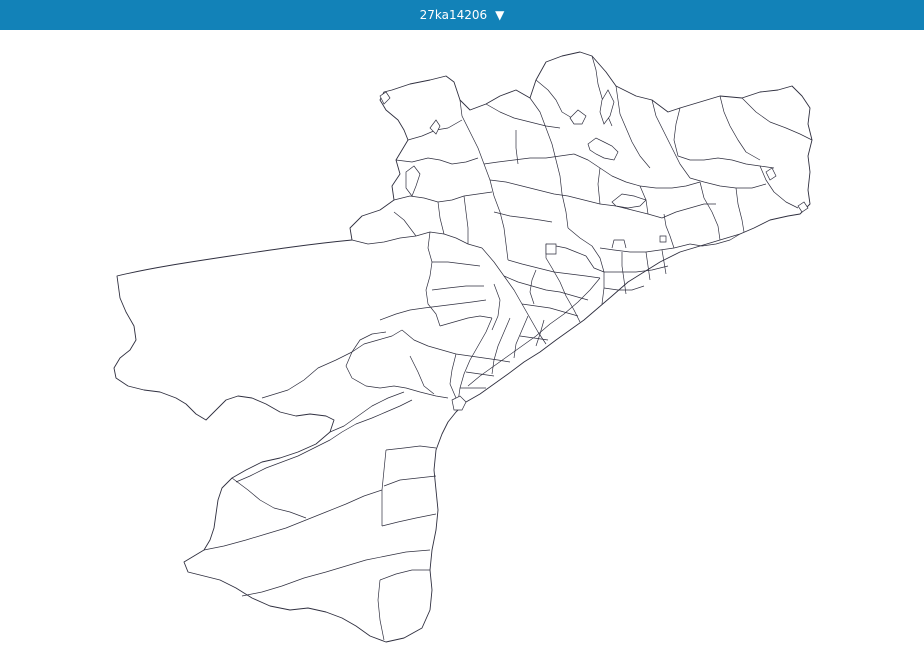 The width and height of the screenshot is (924, 660). I want to click on caret-down-icon: ▼, so click(500, 15).